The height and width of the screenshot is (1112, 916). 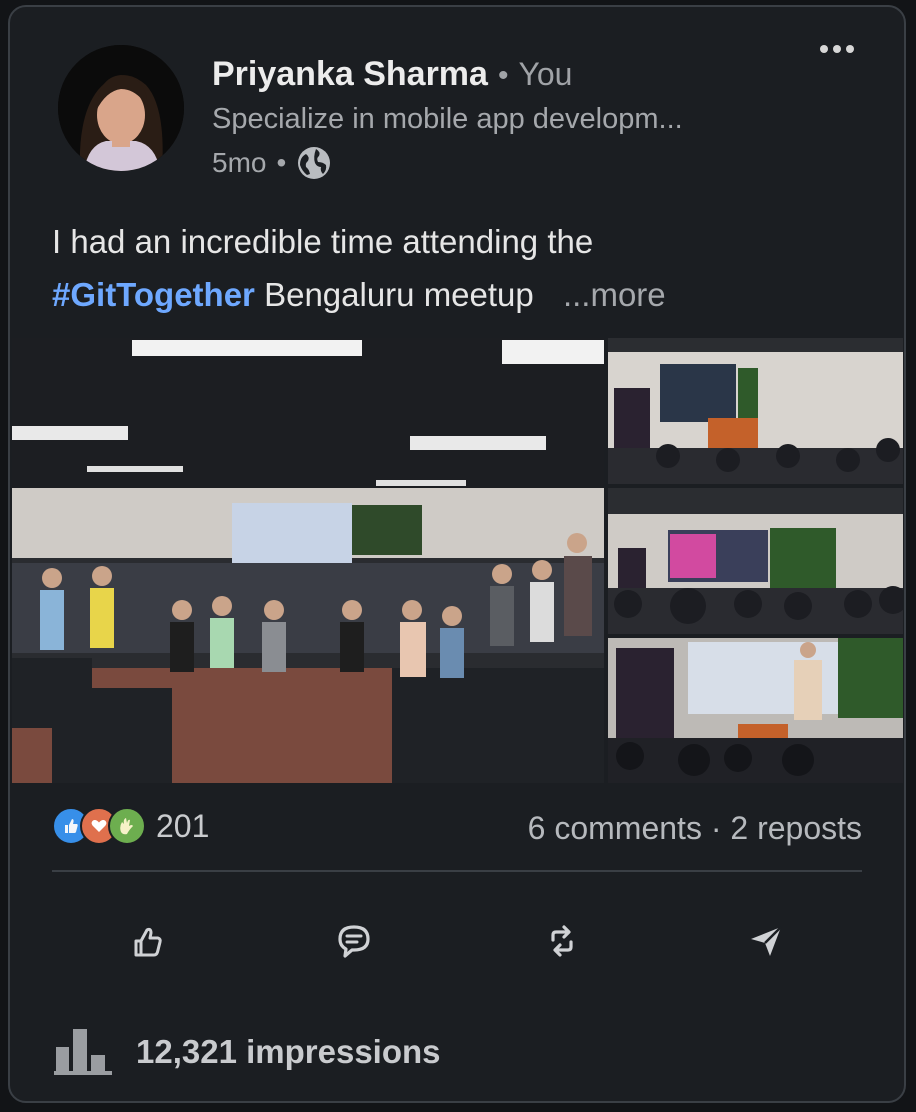 I want to click on send-button, so click(x=766, y=941).